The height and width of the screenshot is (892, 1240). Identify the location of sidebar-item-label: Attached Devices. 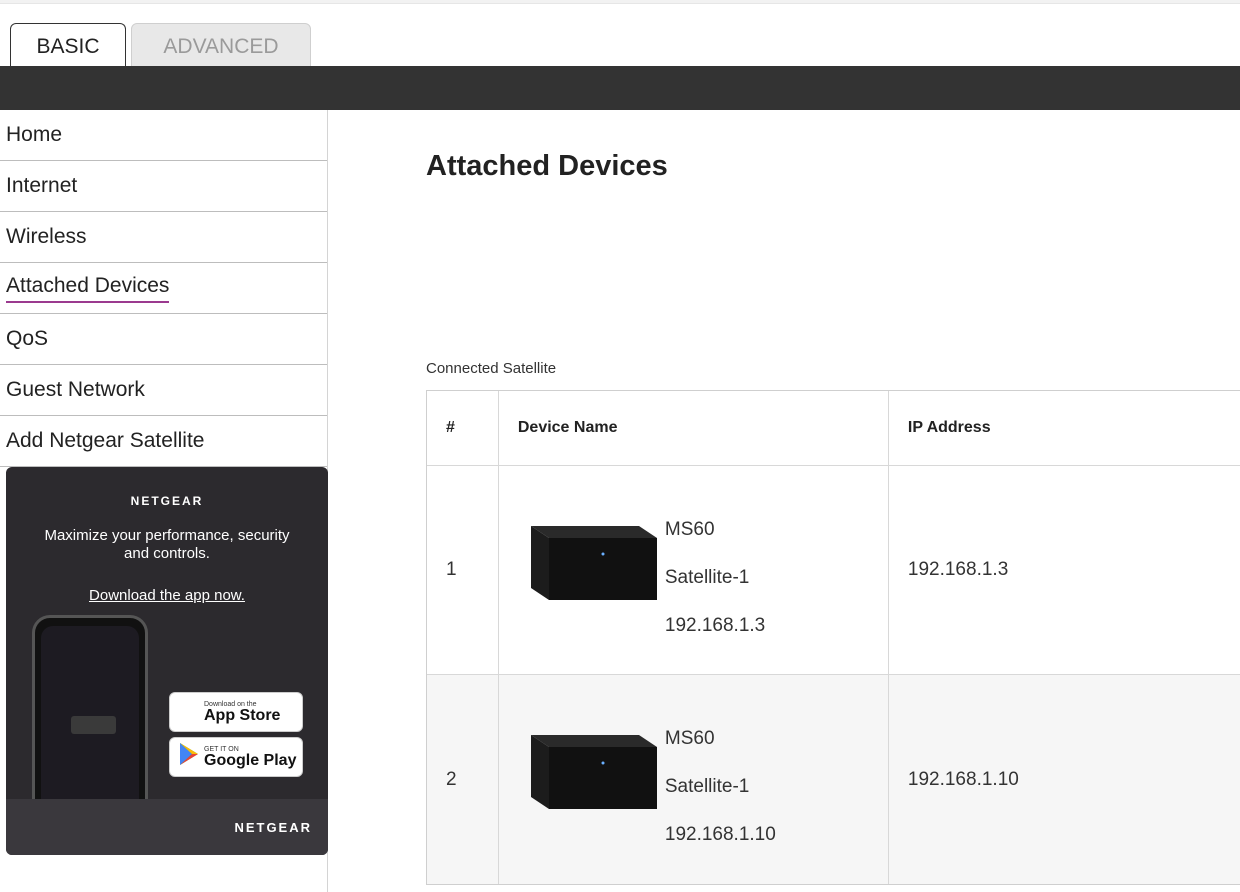
(88, 288).